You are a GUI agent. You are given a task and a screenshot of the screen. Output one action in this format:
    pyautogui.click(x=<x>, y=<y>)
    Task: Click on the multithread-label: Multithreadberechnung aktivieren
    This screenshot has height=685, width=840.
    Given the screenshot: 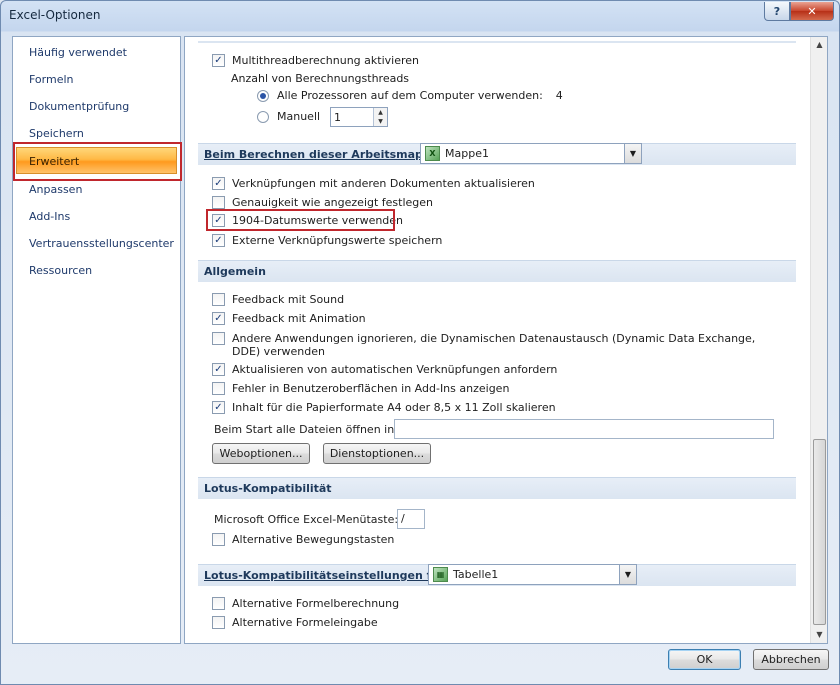 What is the action you would take?
    pyautogui.click(x=325, y=60)
    